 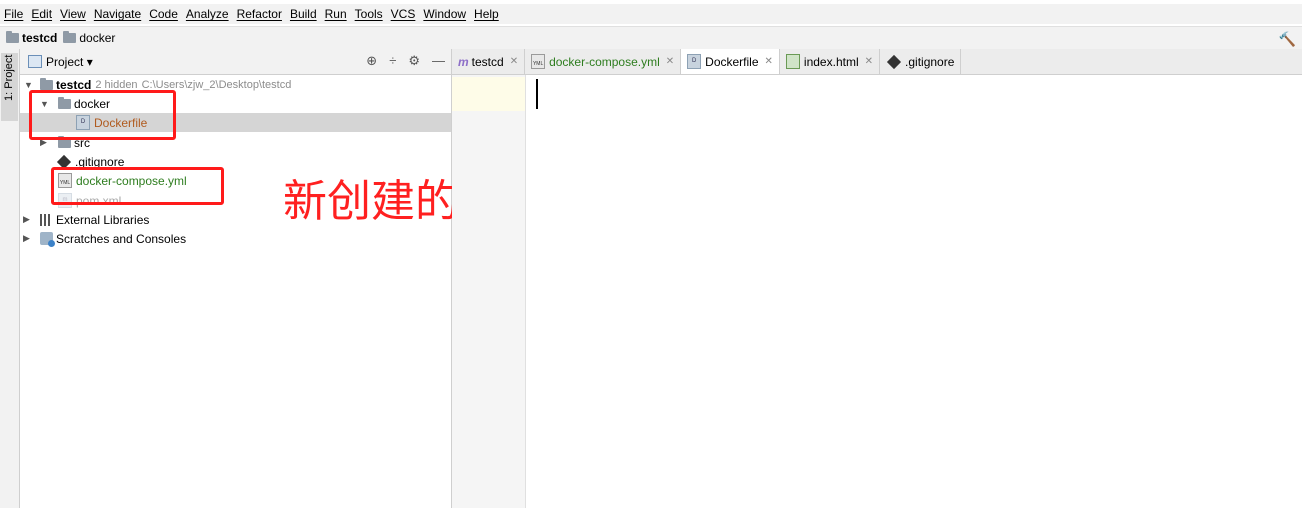 What do you see at coordinates (792, 61) in the screenshot?
I see `html-file-icon` at bounding box center [792, 61].